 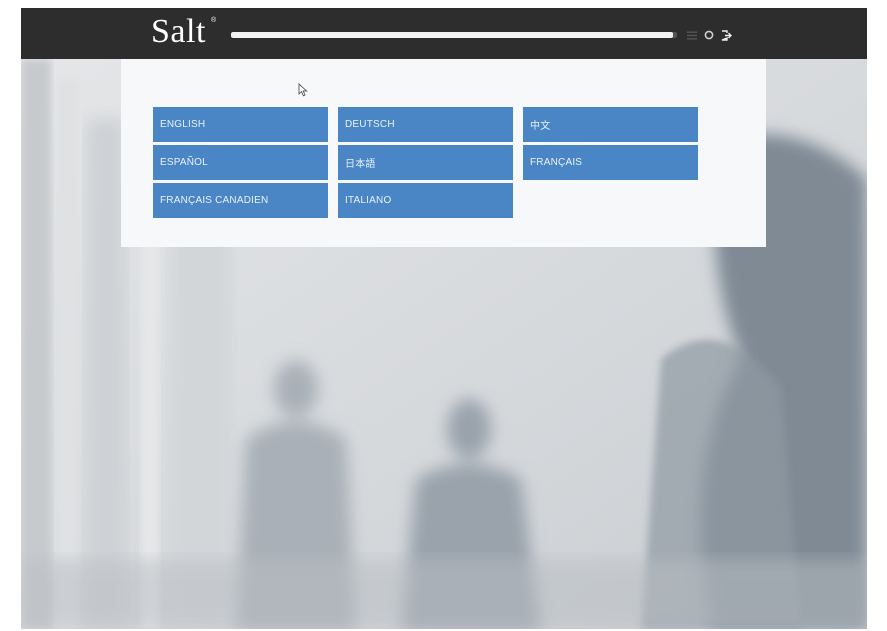 What do you see at coordinates (240, 162) in the screenshot?
I see `language-button-espanol: ESPAÑOL` at bounding box center [240, 162].